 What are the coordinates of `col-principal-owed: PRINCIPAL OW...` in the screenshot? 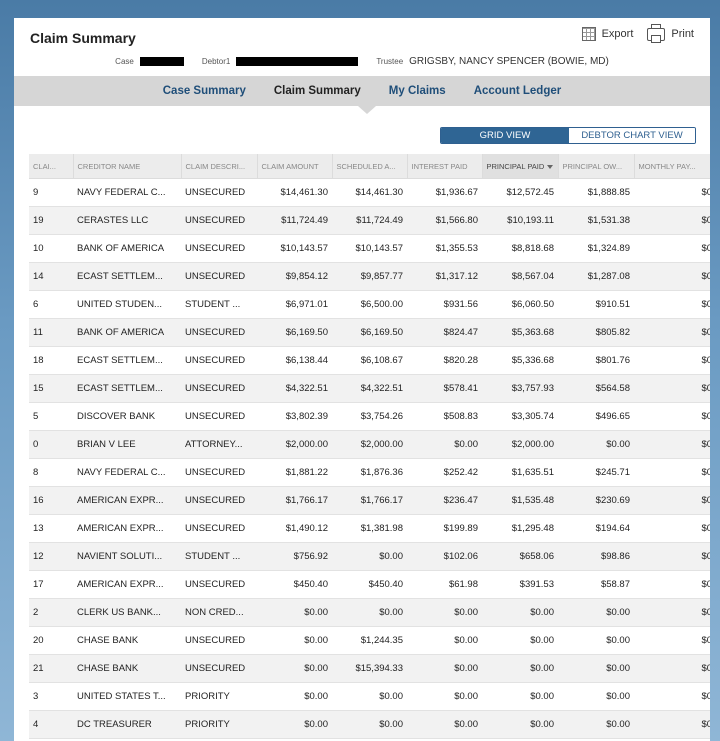 It's located at (596, 166).